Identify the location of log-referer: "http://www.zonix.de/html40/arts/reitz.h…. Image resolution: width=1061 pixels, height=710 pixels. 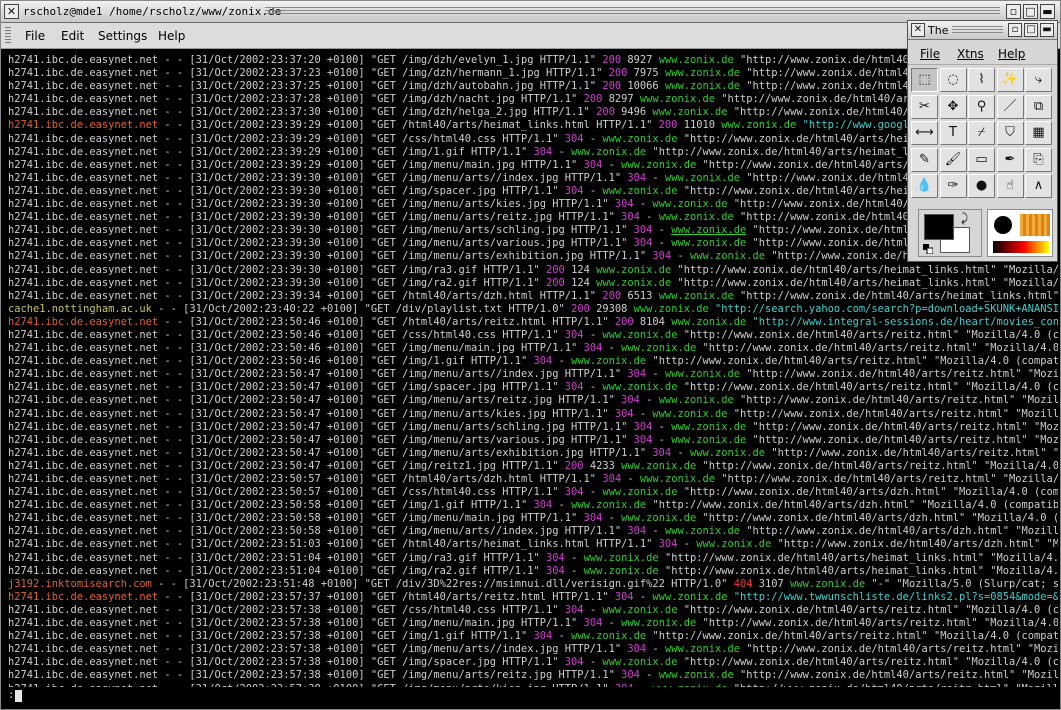
(899, 675).